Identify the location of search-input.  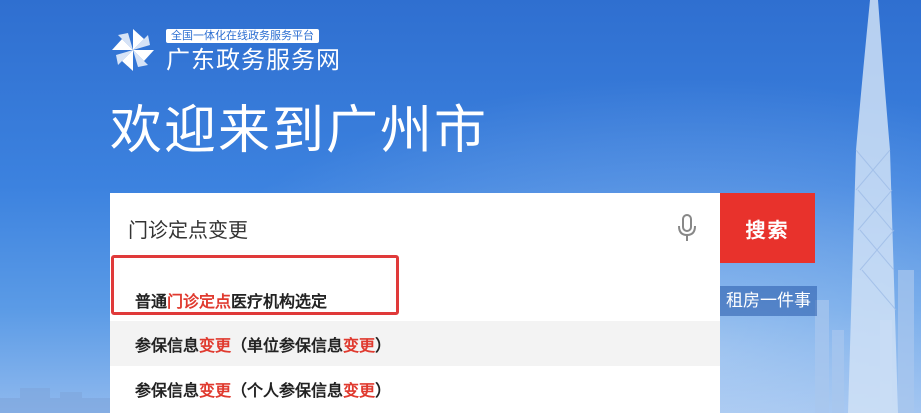
(388, 228).